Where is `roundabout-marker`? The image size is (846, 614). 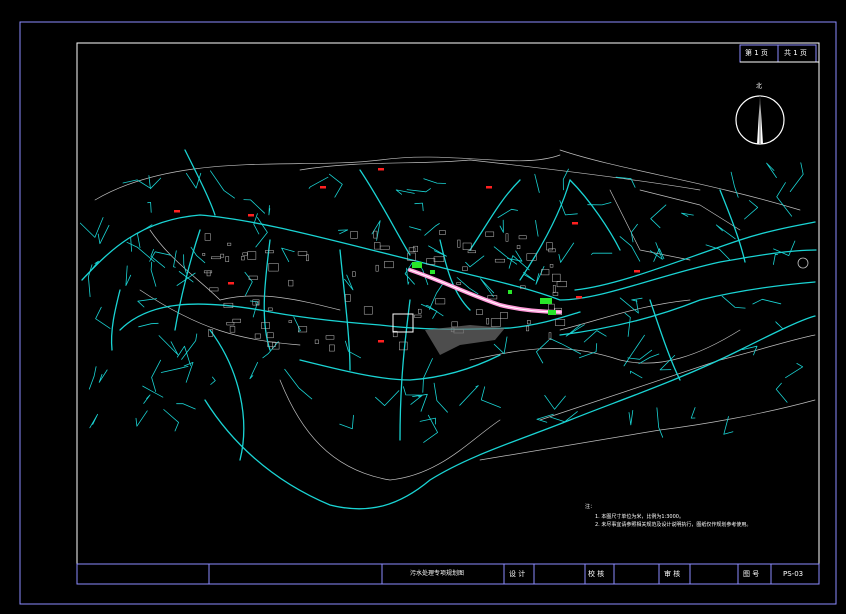 roundabout-marker is located at coordinates (803, 263).